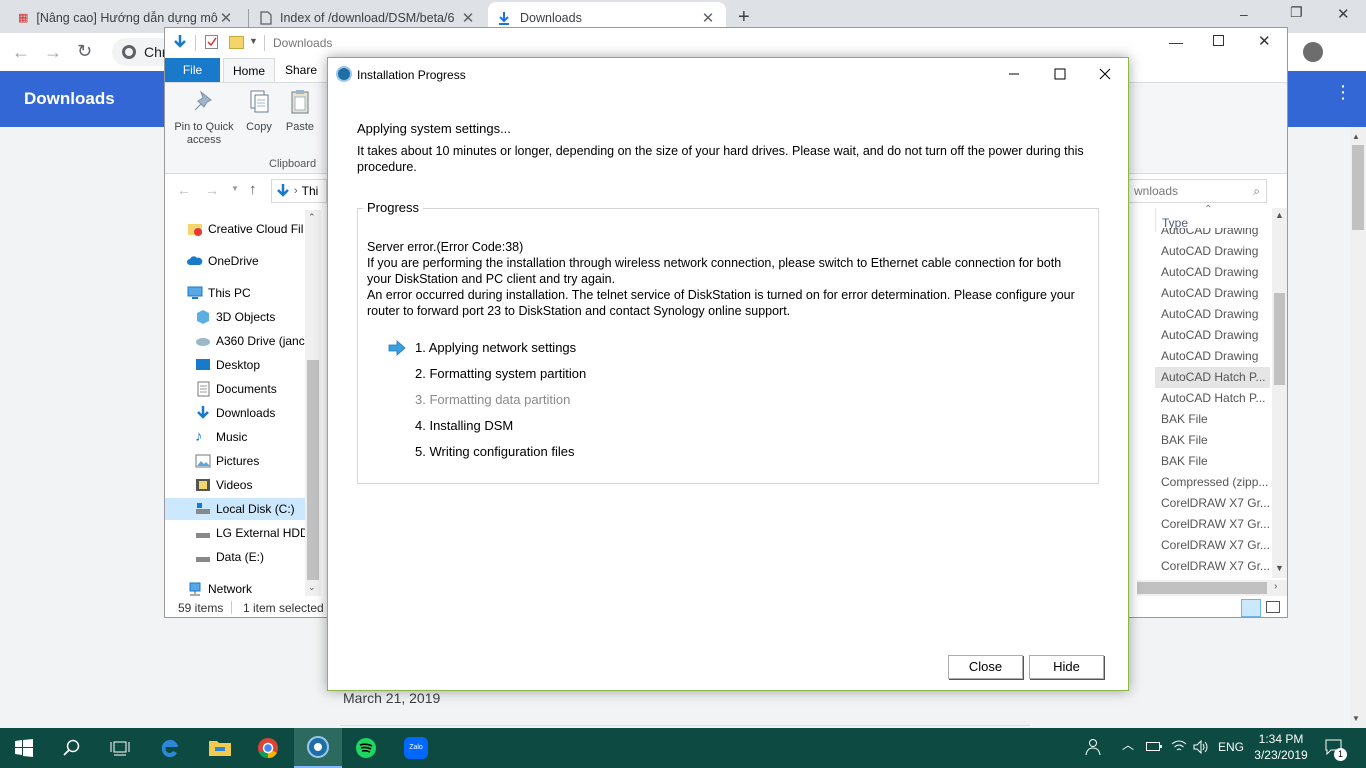  Describe the element at coordinates (203, 341) in the screenshot. I see `drive-icon` at that location.